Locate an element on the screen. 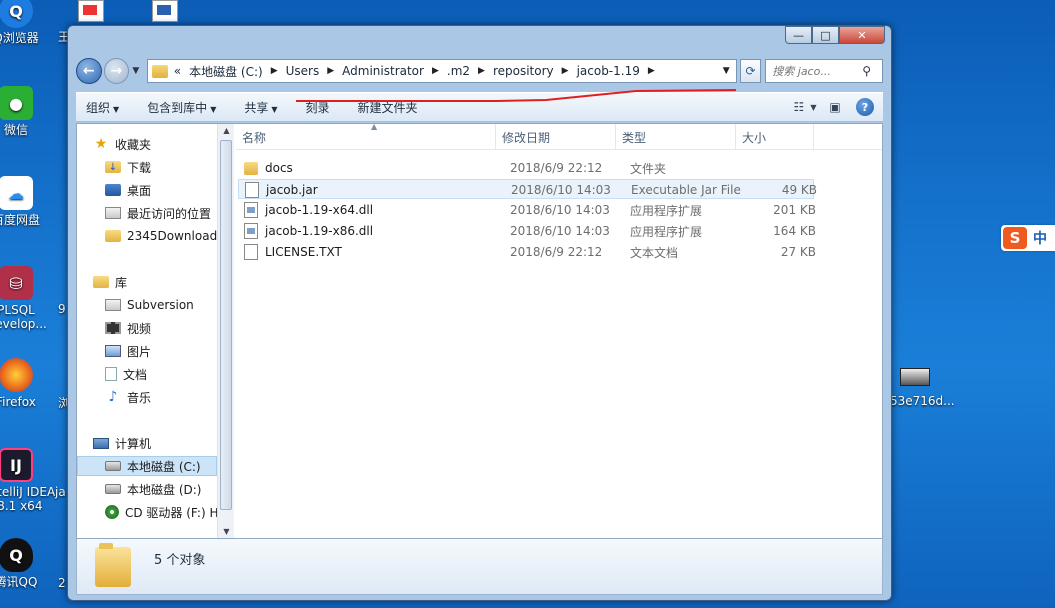  desktop-icon-right is located at coordinates (915, 377).